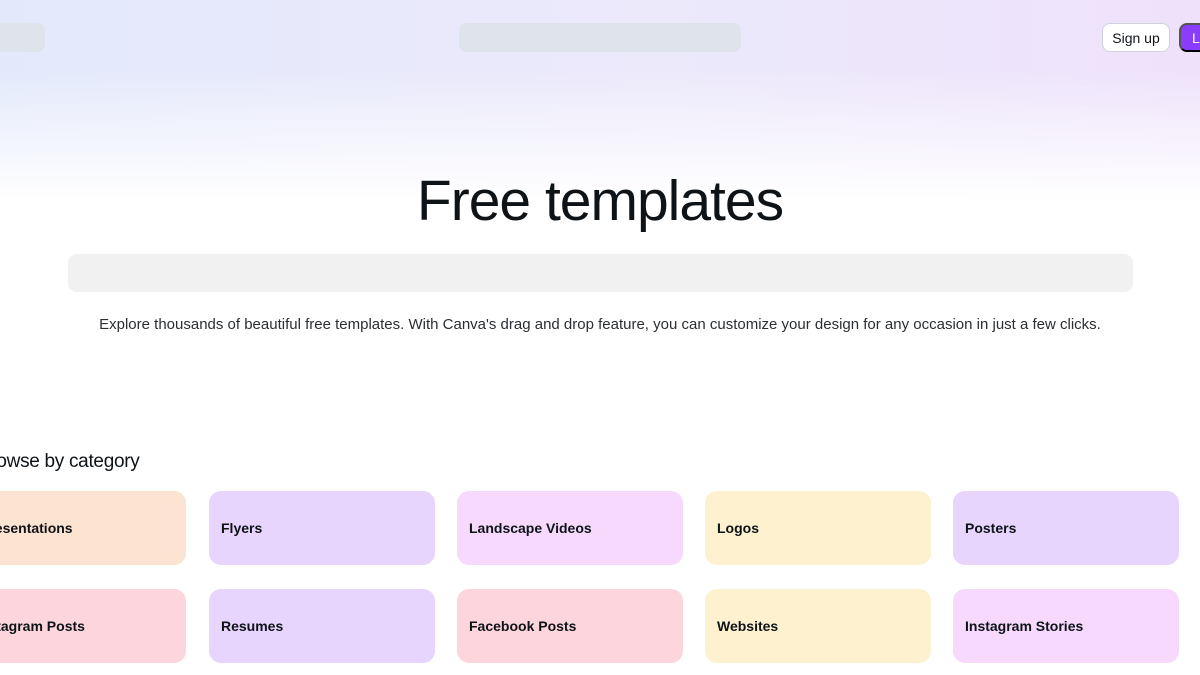 Image resolution: width=1200 pixels, height=675 pixels. What do you see at coordinates (738, 528) in the screenshot?
I see `category-card-label: Logos` at bounding box center [738, 528].